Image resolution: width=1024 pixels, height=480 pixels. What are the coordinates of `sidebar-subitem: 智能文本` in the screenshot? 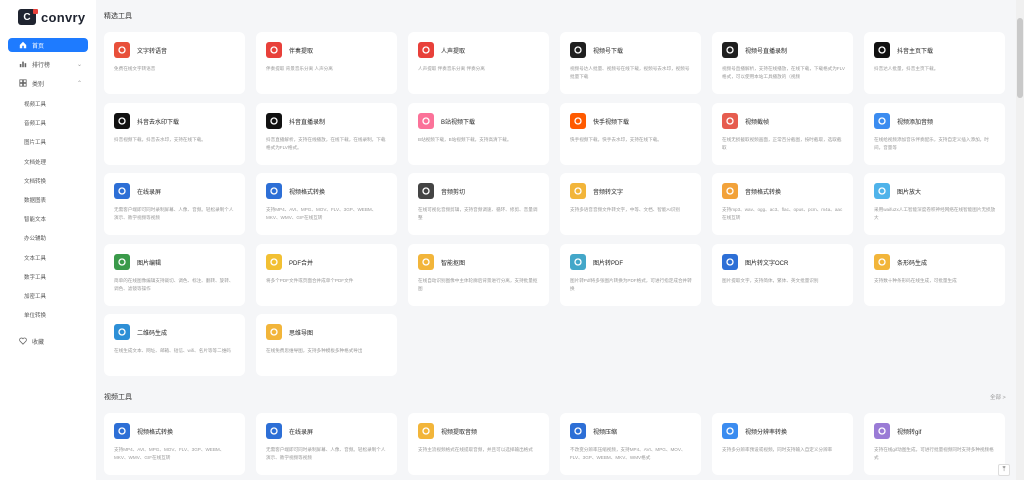 It's located at (35, 220).